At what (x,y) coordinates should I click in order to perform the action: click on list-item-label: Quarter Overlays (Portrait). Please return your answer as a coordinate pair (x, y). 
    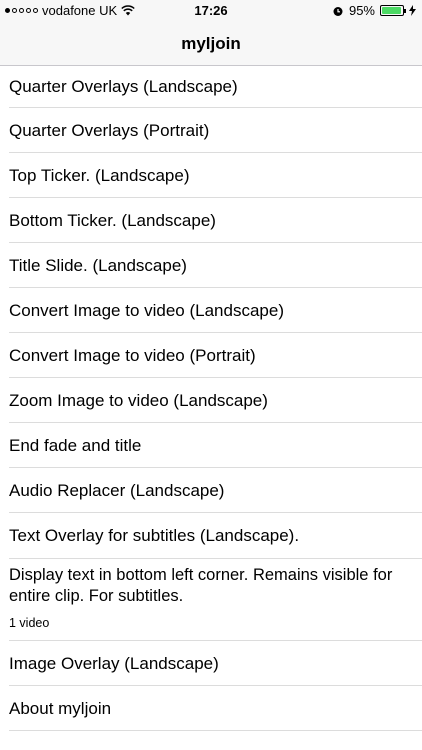
    Looking at the image, I should click on (109, 130).